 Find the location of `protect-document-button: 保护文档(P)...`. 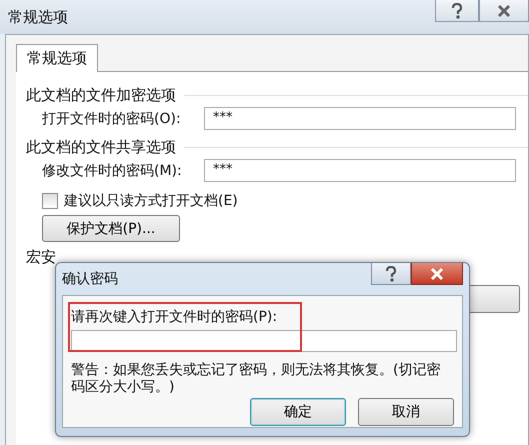

protect-document-button: 保护文档(P)... is located at coordinates (111, 228).